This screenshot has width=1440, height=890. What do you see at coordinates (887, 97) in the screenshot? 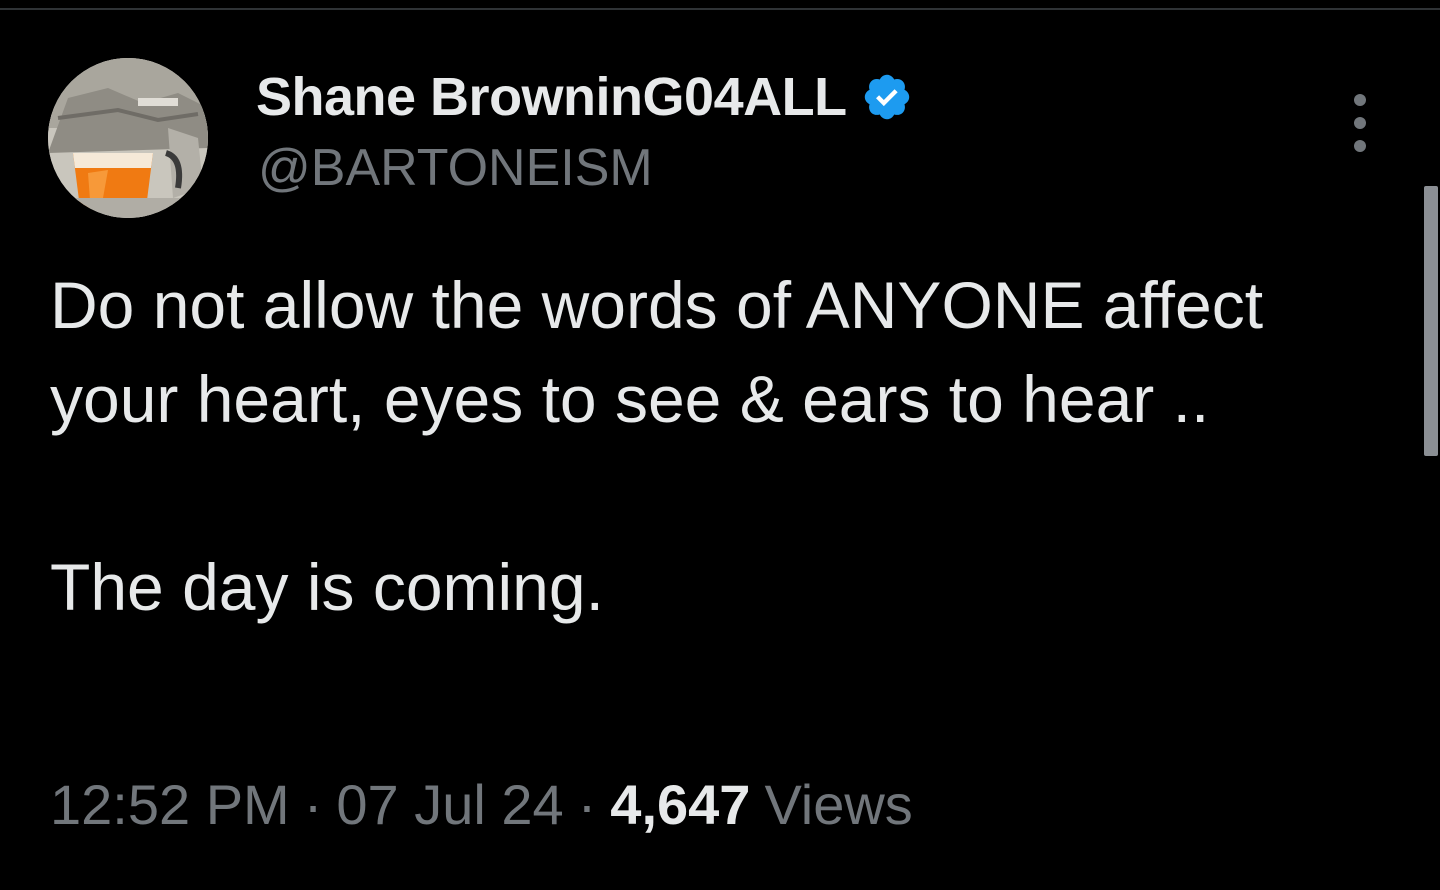
I see `verified-badge-icon` at bounding box center [887, 97].